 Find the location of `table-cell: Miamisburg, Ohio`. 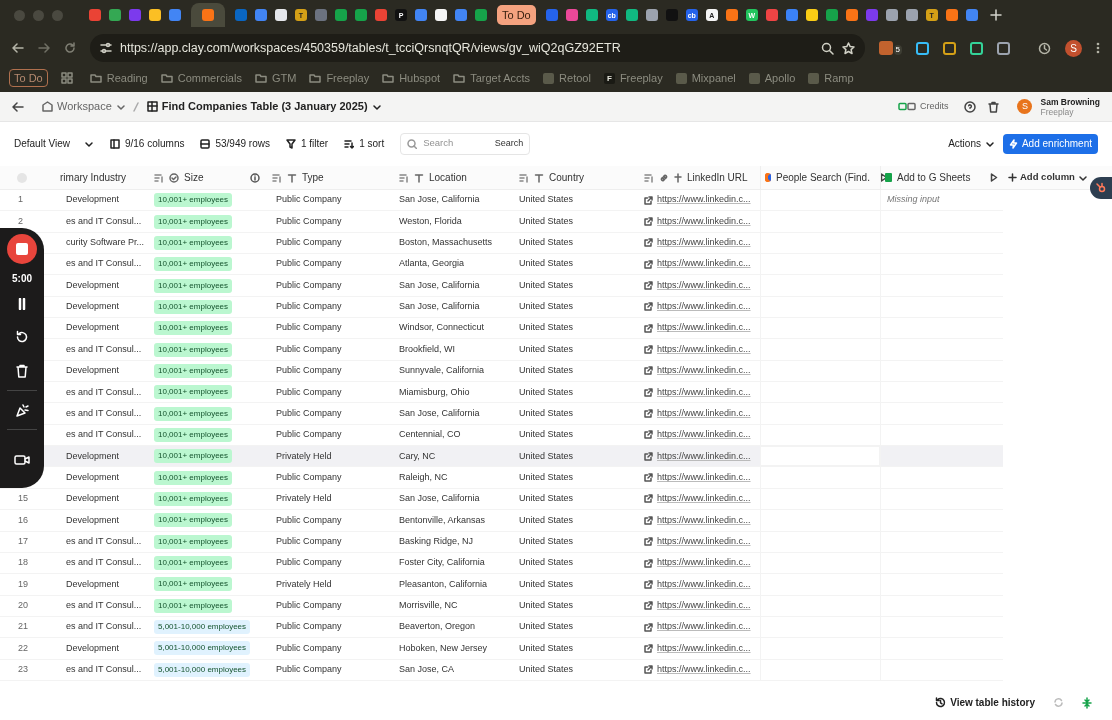

table-cell: Miamisburg, Ohio is located at coordinates (434, 392).